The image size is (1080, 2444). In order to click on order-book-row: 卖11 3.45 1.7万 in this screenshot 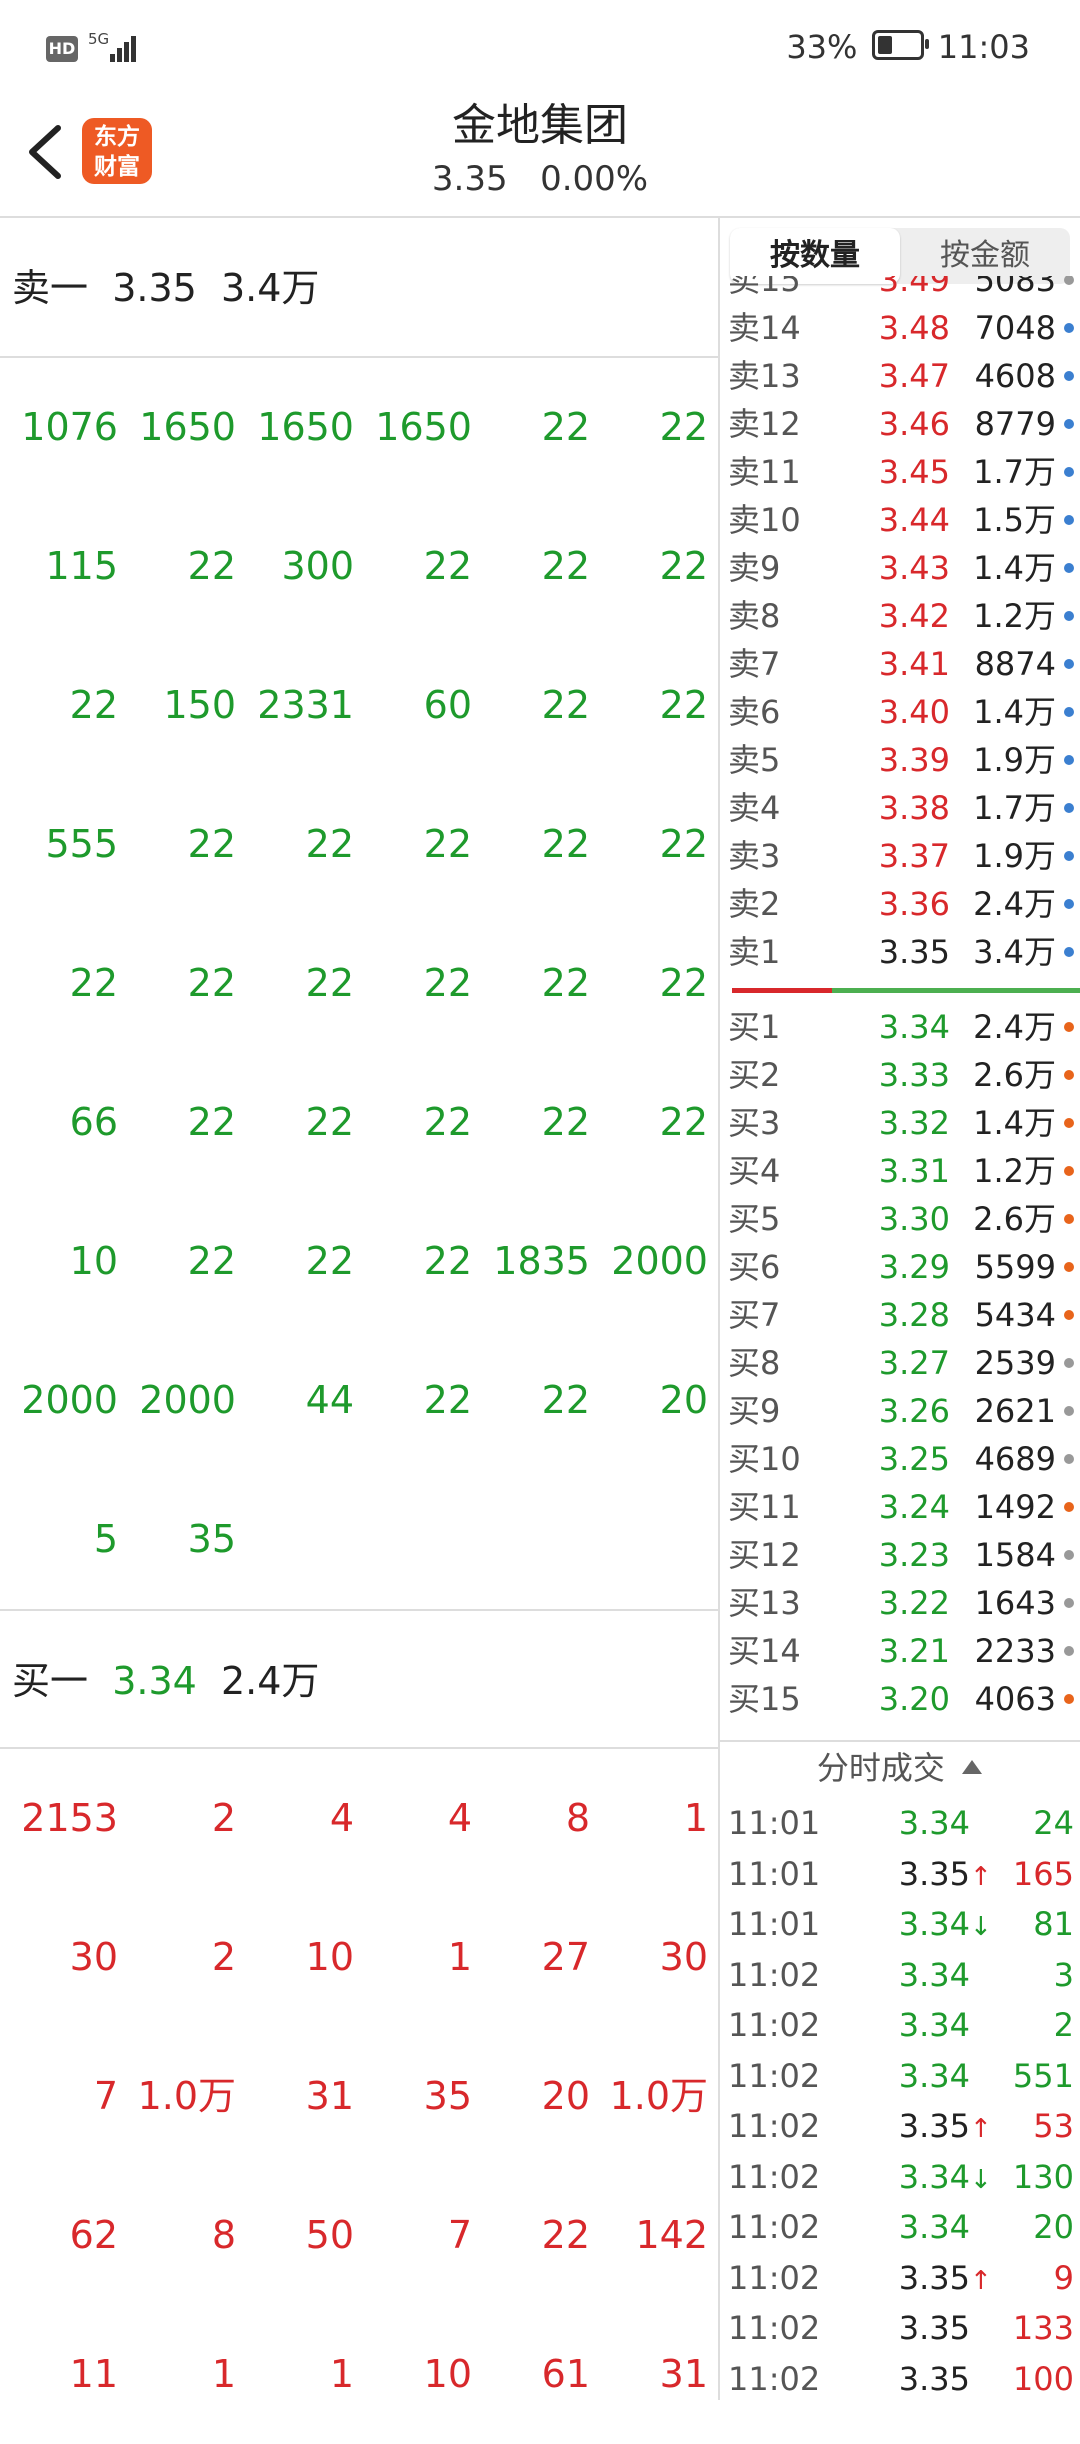, I will do `click(900, 472)`.